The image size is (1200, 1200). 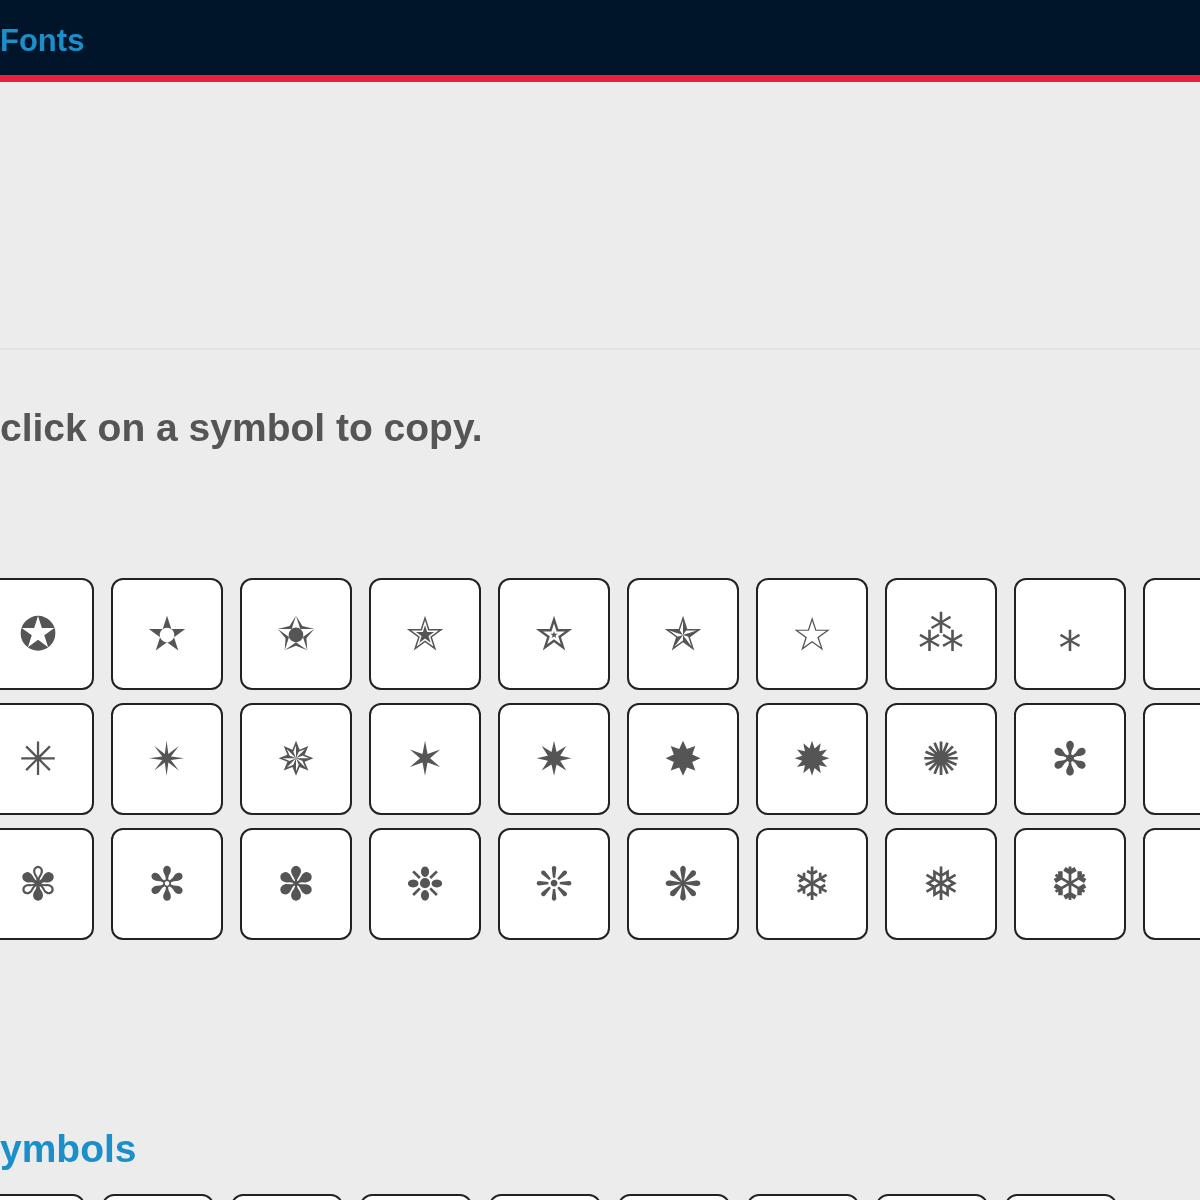 What do you see at coordinates (554, 759) in the screenshot?
I see `symbol-tile: ✷` at bounding box center [554, 759].